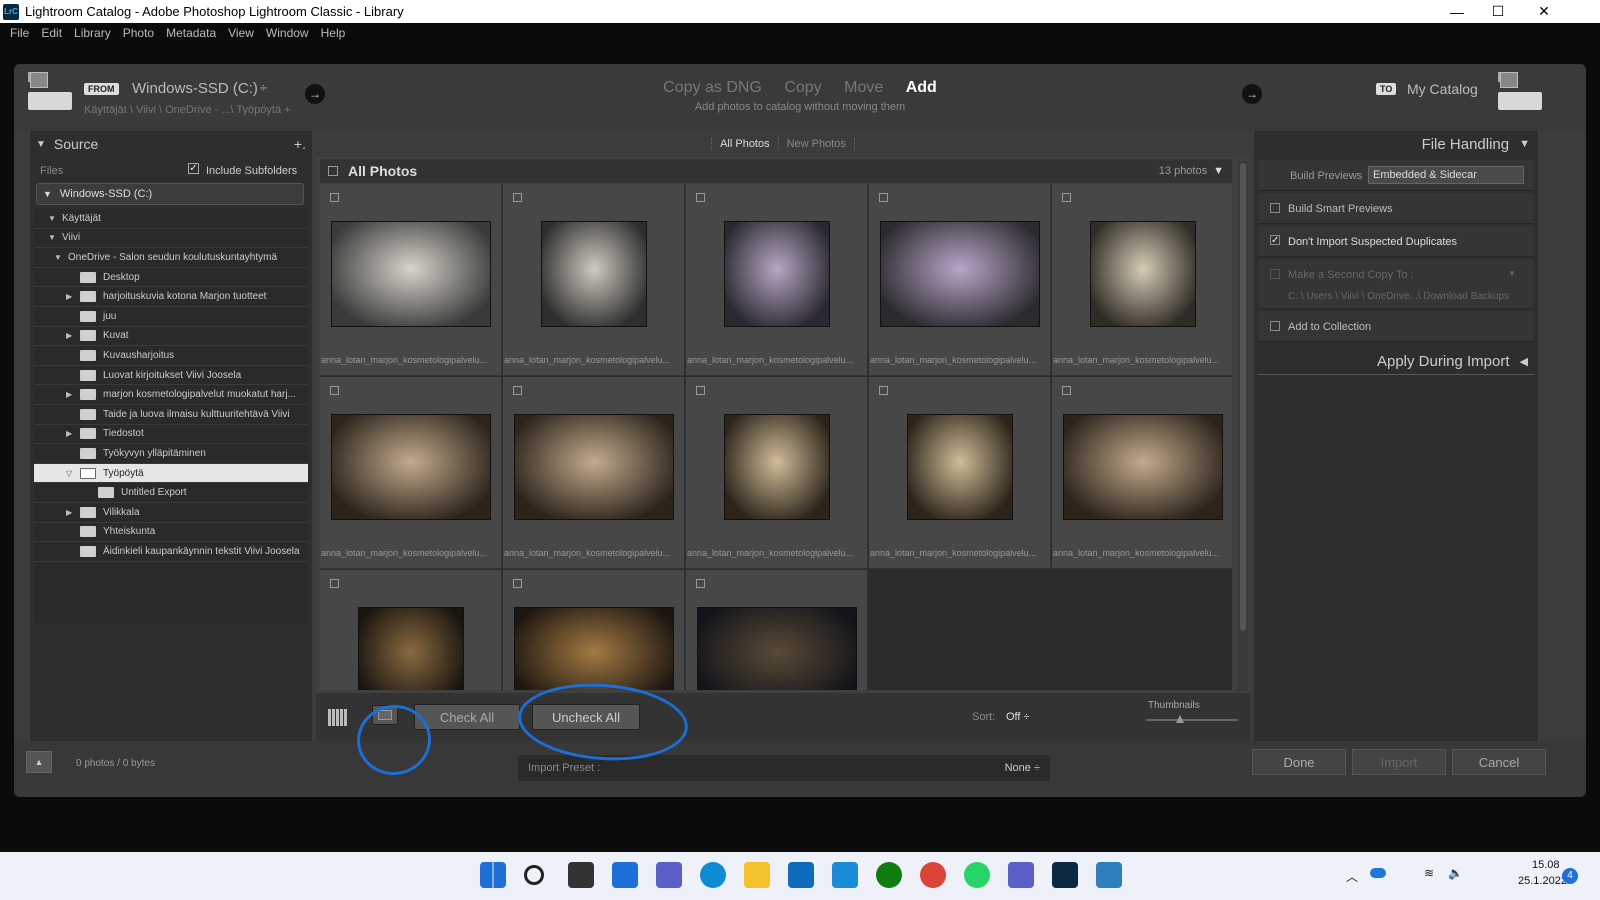 This screenshot has width=1600, height=900. I want to click on add-to-collection-row: Add to Collection, so click(1396, 326).